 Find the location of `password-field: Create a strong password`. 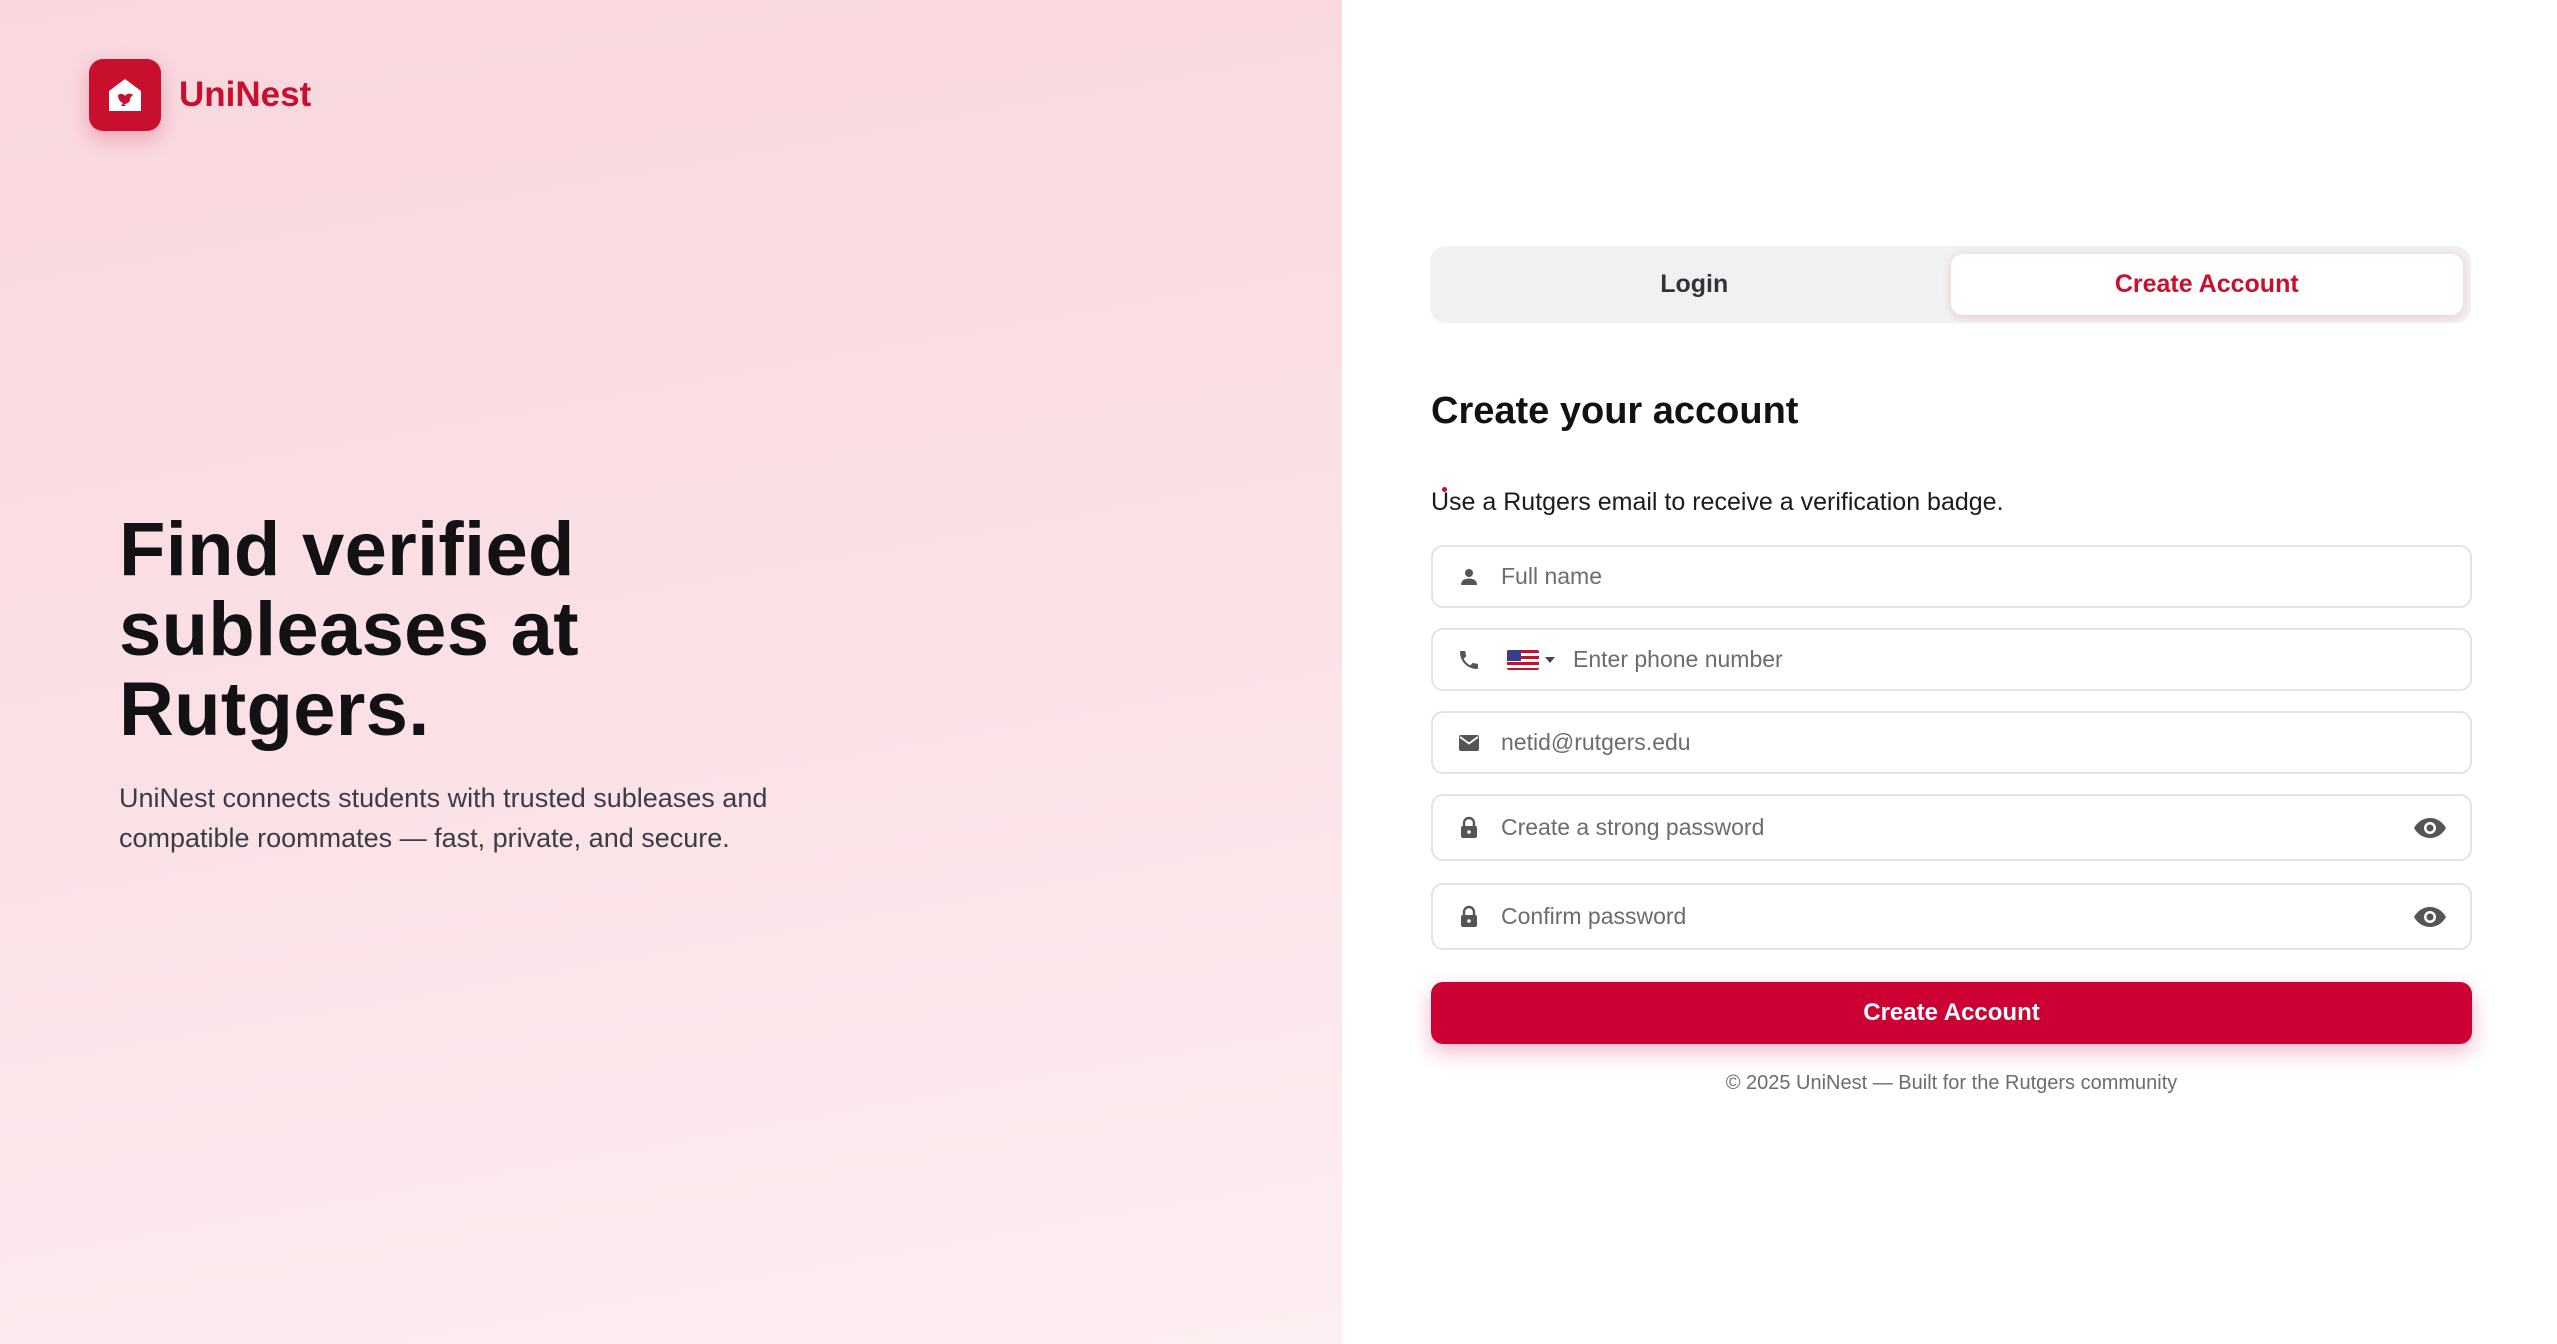

password-field: Create a strong password is located at coordinates (1951, 827).